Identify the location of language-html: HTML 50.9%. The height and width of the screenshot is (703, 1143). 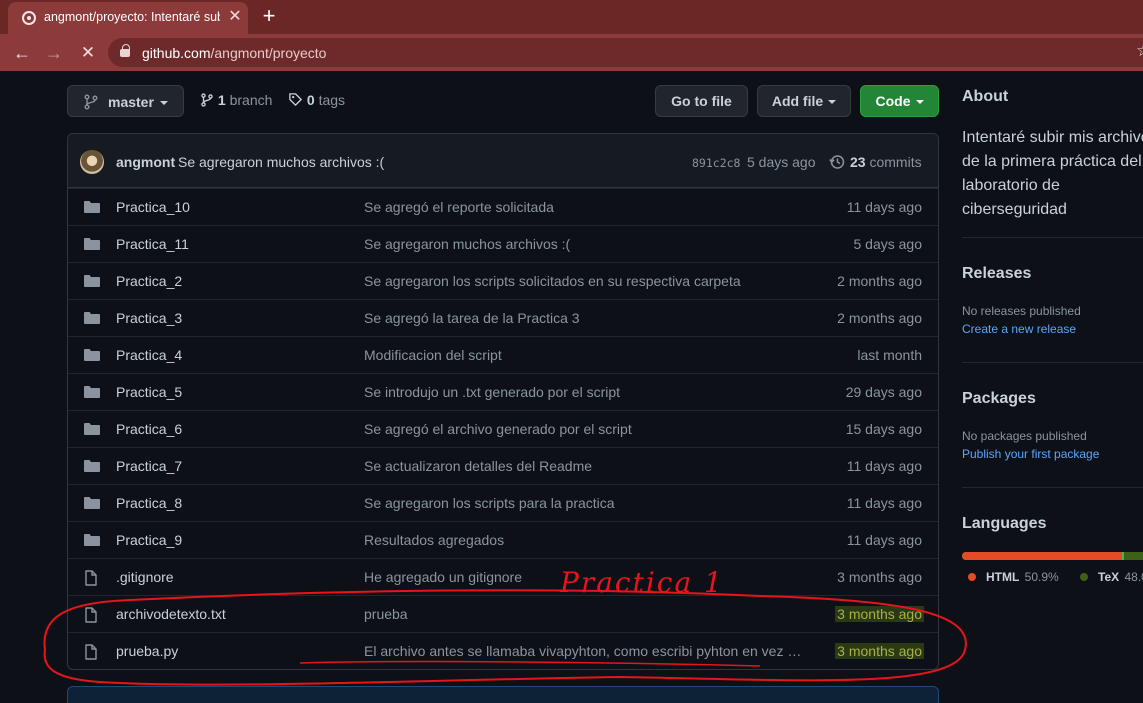
(1013, 577).